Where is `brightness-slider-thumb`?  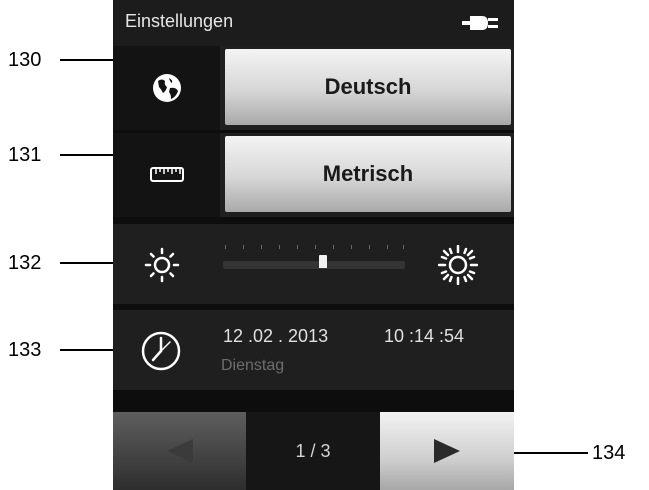 brightness-slider-thumb is located at coordinates (323, 261).